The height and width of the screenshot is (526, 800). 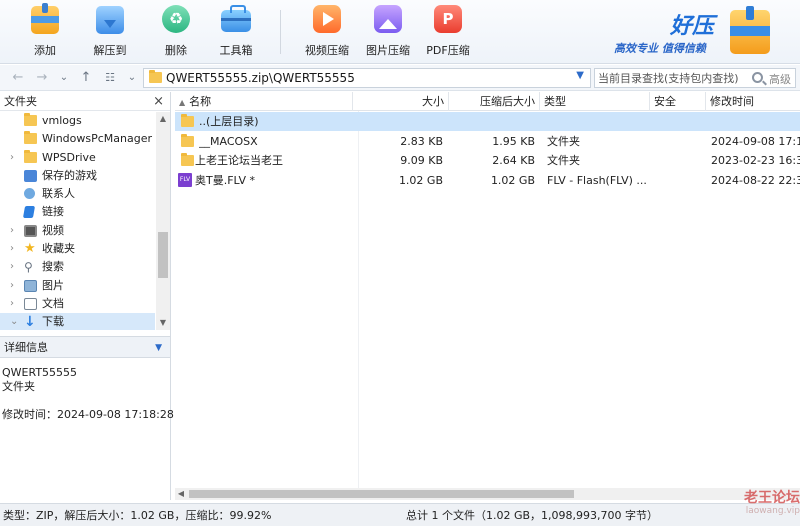 What do you see at coordinates (239, 160) in the screenshot?
I see `file-name: 上老王论坛当老王` at bounding box center [239, 160].